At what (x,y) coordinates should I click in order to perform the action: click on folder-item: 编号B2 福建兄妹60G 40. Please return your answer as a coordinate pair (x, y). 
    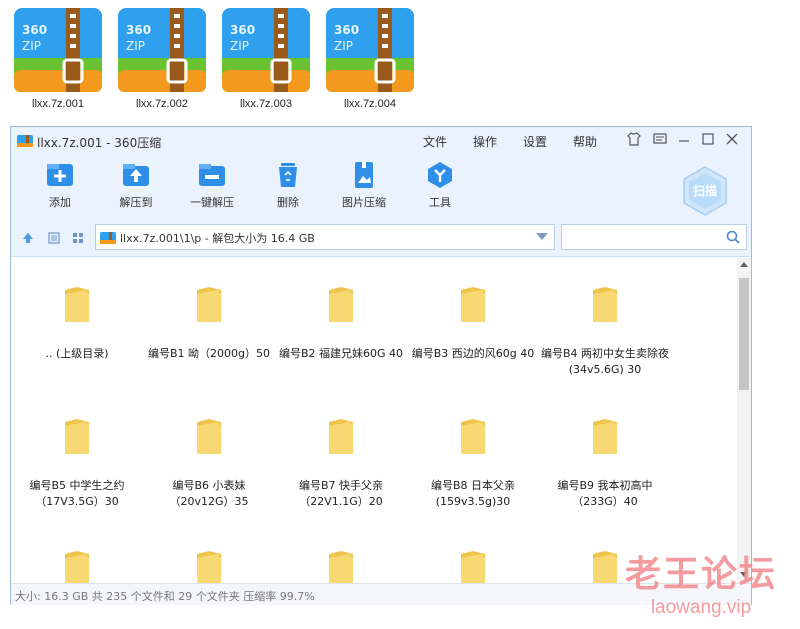
    Looking at the image, I should click on (341, 324).